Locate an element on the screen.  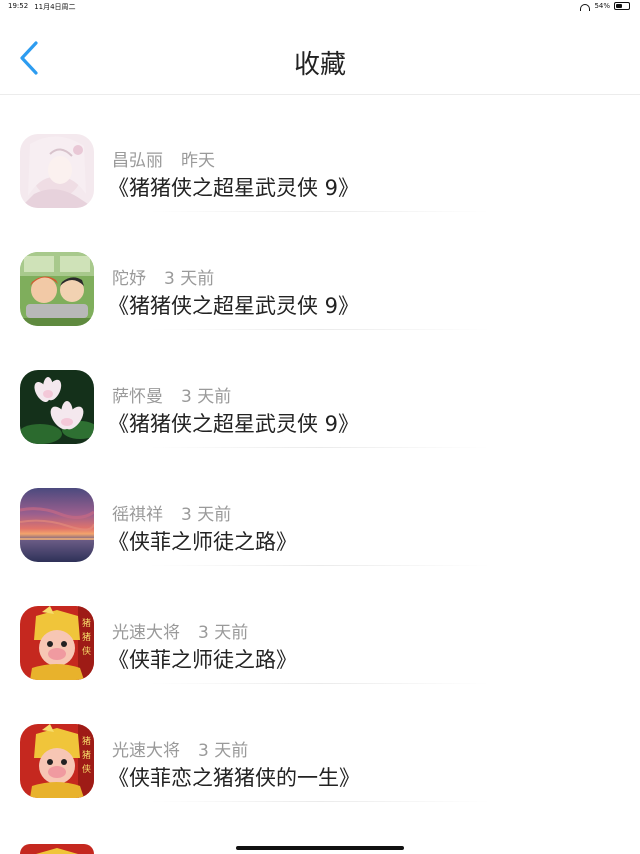
battery-percent: 54% is located at coordinates (602, 6).